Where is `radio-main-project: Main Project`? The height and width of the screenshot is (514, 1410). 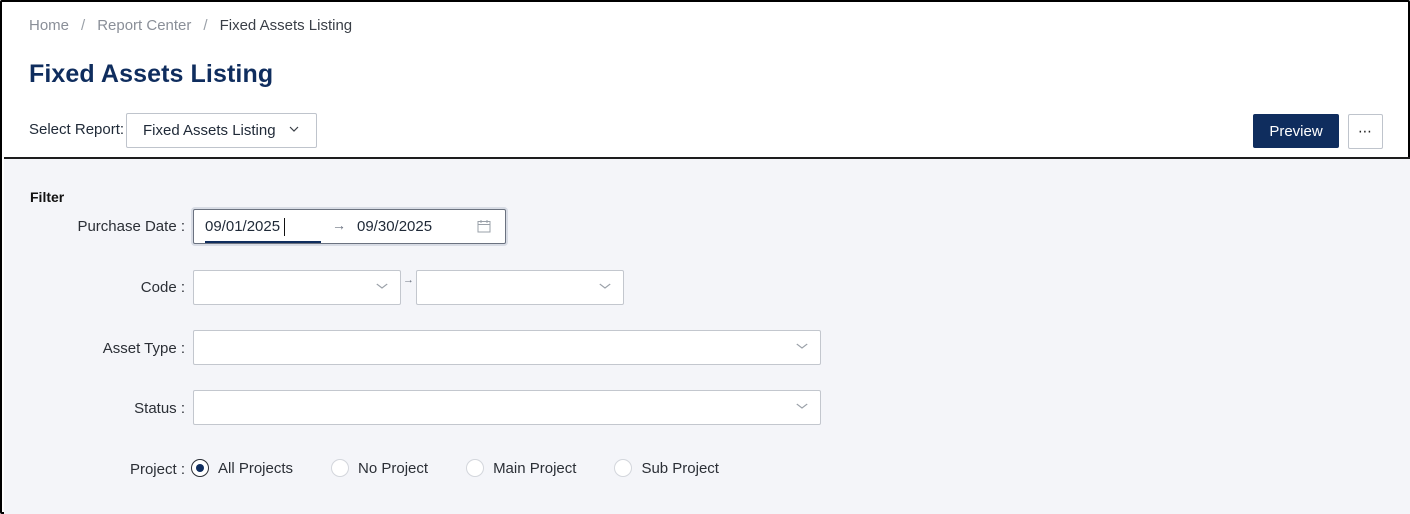
radio-main-project: Main Project is located at coordinates (521, 468).